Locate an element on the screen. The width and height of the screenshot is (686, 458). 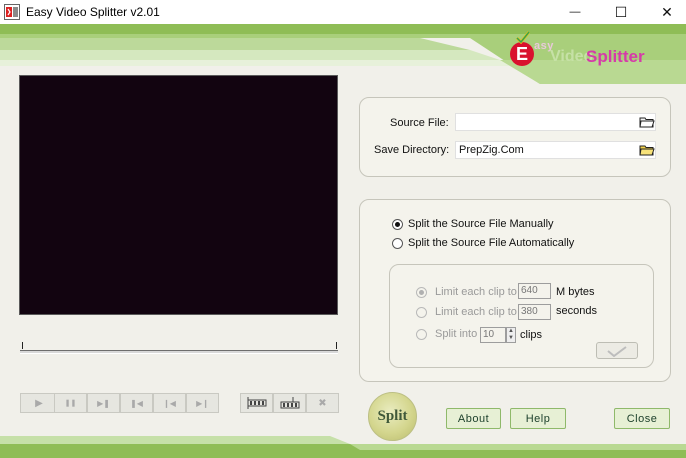
step-back-button: ❚◀ is located at coordinates (136, 403).